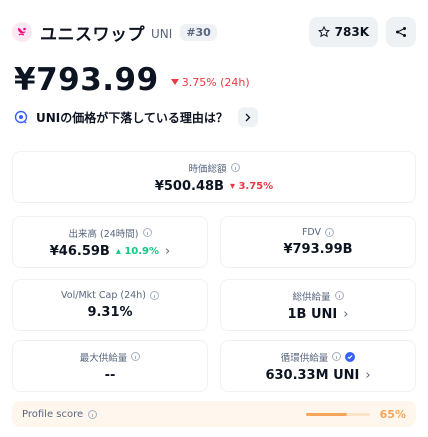 The image size is (428, 437). I want to click on price-row: ¥793.99 3.75% (24h), so click(132, 80).